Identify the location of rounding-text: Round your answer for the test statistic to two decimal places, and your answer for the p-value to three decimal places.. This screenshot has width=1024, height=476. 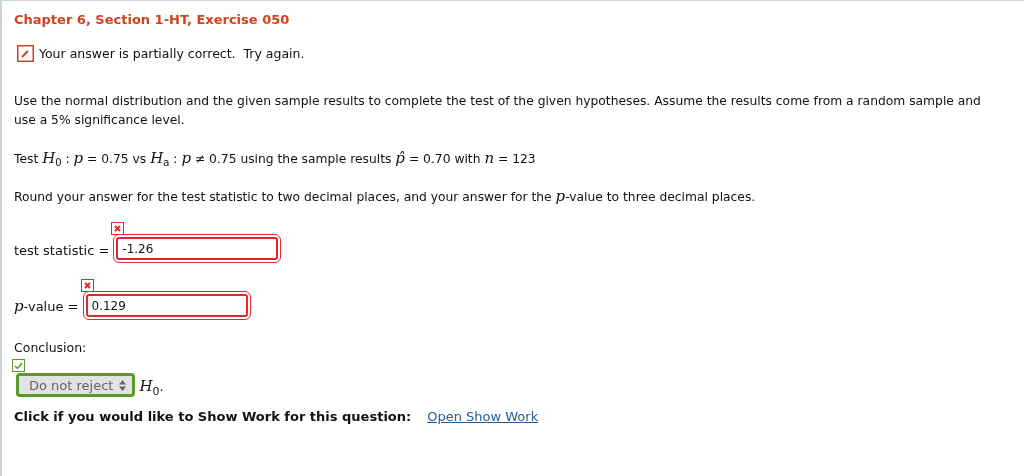
(385, 197).